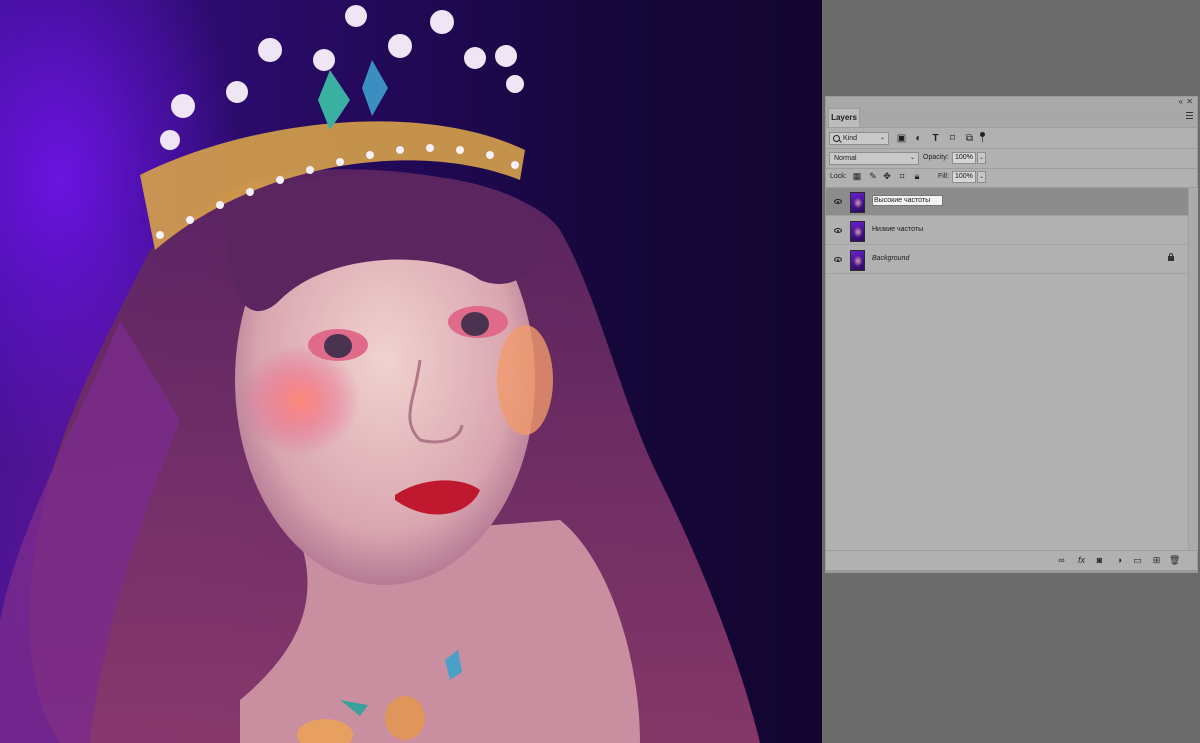 Image resolution: width=1200 pixels, height=743 pixels. I want to click on layers-scrollbar, so click(1193, 369).